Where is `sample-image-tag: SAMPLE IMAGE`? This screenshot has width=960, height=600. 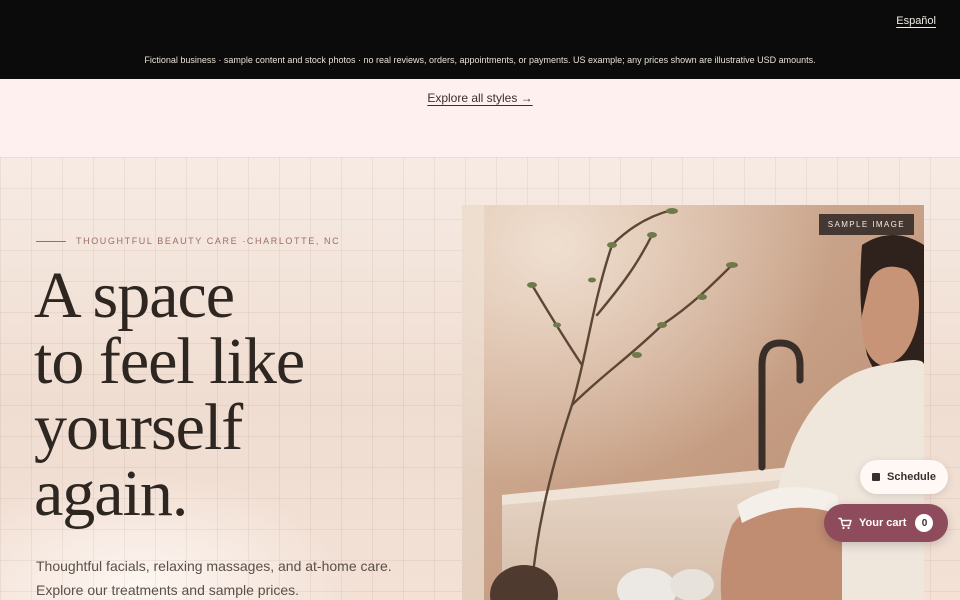 sample-image-tag: SAMPLE IMAGE is located at coordinates (866, 224).